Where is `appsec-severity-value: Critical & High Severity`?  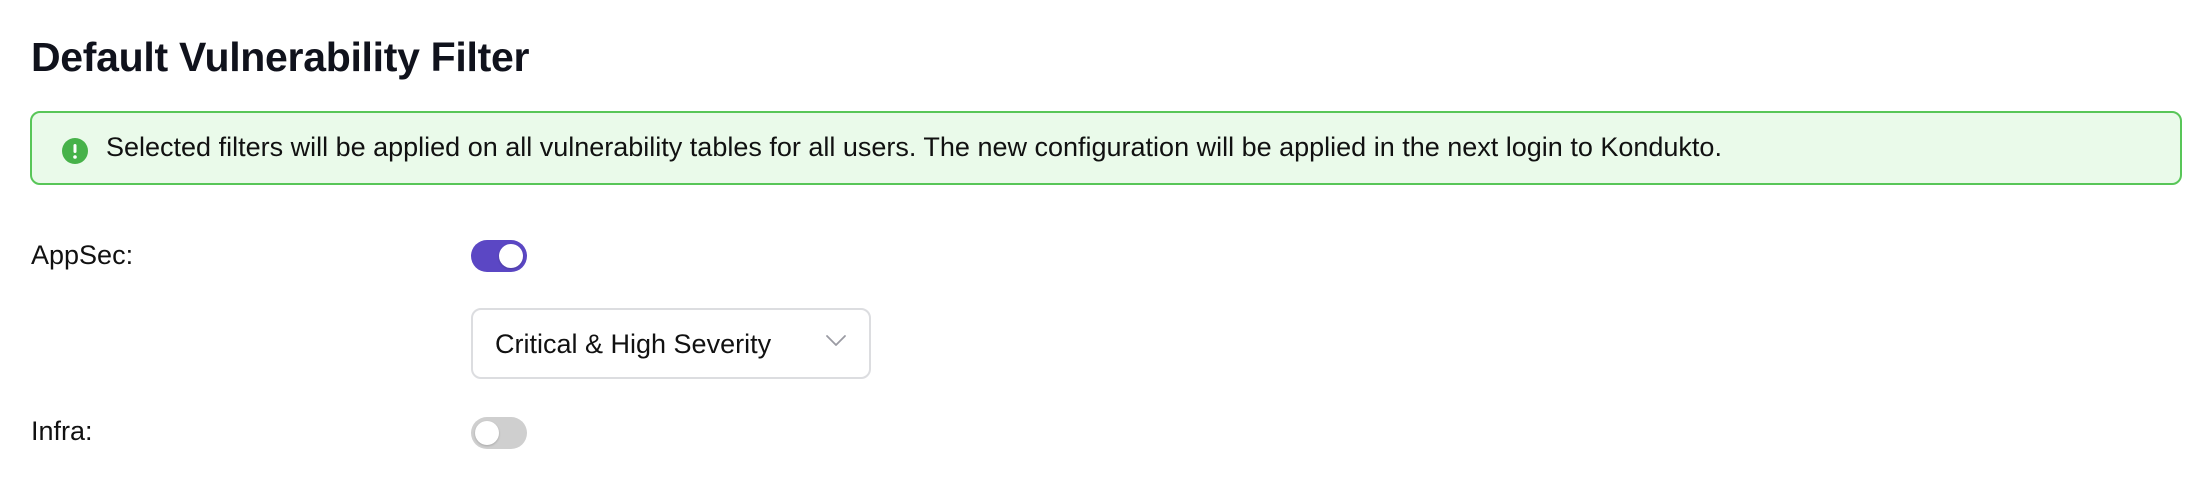
appsec-severity-value: Critical & High Severity is located at coordinates (633, 344).